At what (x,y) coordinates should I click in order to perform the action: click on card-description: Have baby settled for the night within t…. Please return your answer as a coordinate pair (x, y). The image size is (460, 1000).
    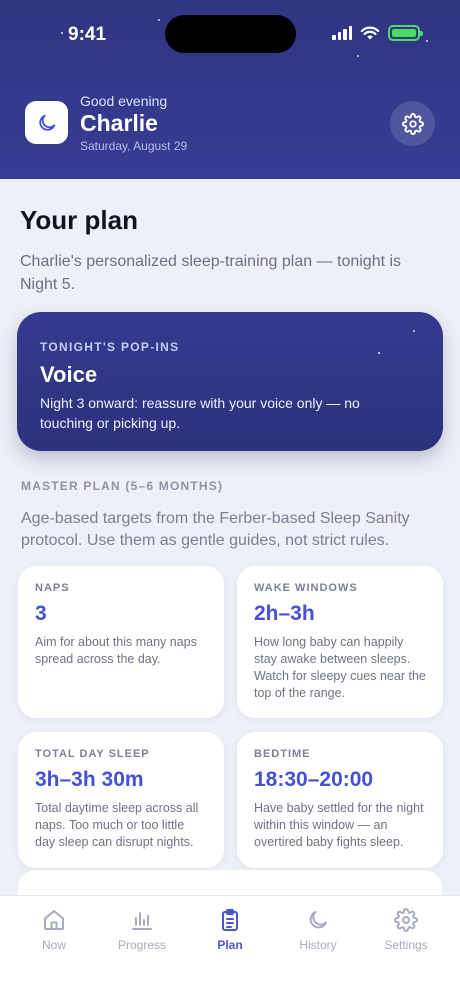
    Looking at the image, I should click on (339, 825).